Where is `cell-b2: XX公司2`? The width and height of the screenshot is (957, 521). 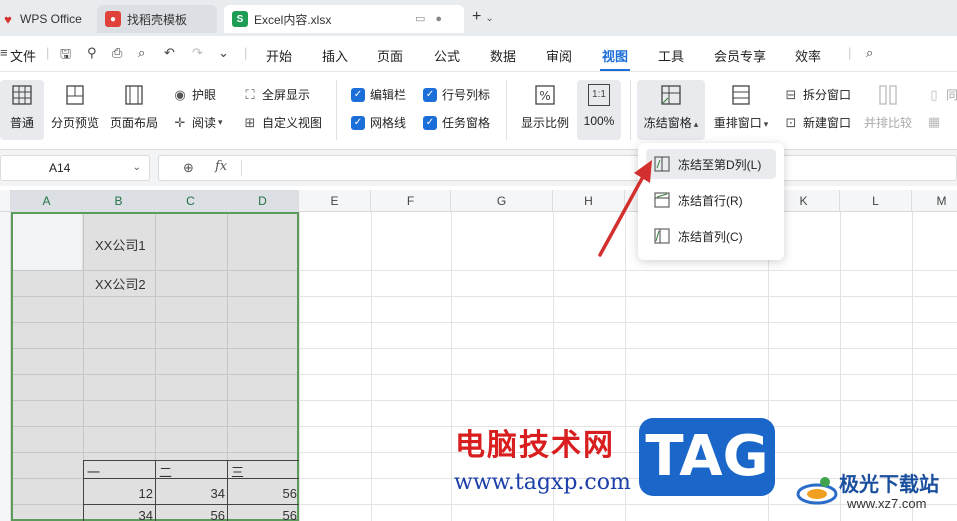
cell-b2: XX公司2 is located at coordinates (120, 283).